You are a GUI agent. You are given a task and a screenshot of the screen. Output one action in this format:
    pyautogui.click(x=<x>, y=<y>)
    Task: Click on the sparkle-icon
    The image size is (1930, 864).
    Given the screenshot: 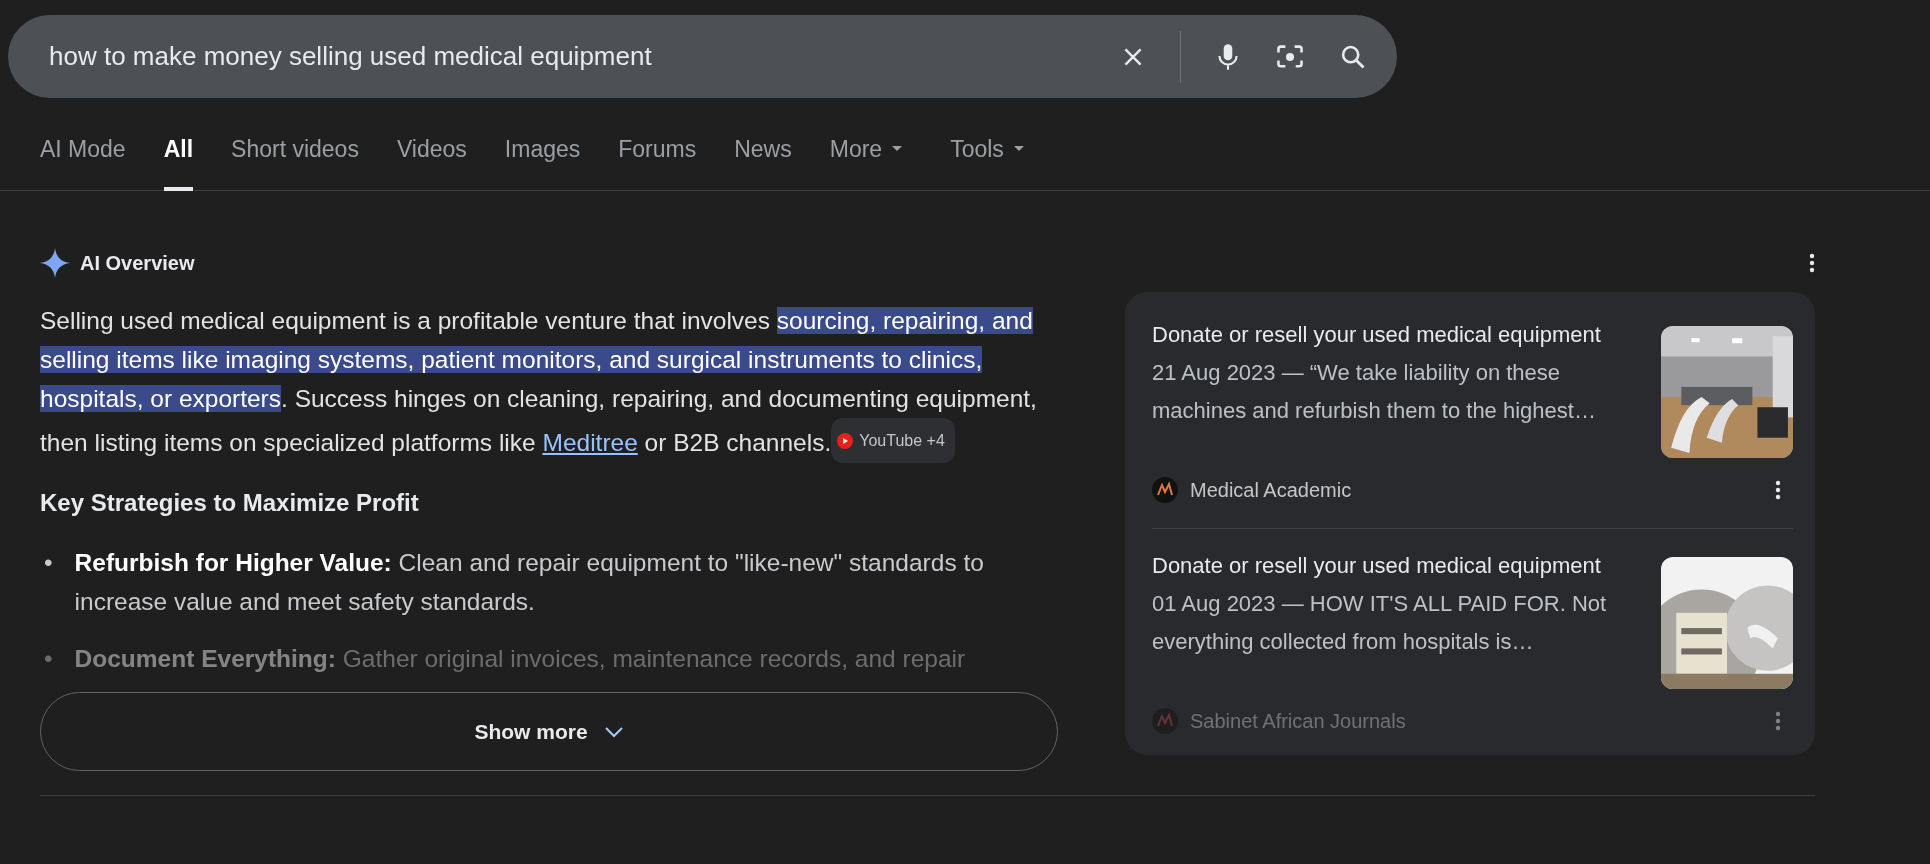 What is the action you would take?
    pyautogui.click(x=55, y=263)
    